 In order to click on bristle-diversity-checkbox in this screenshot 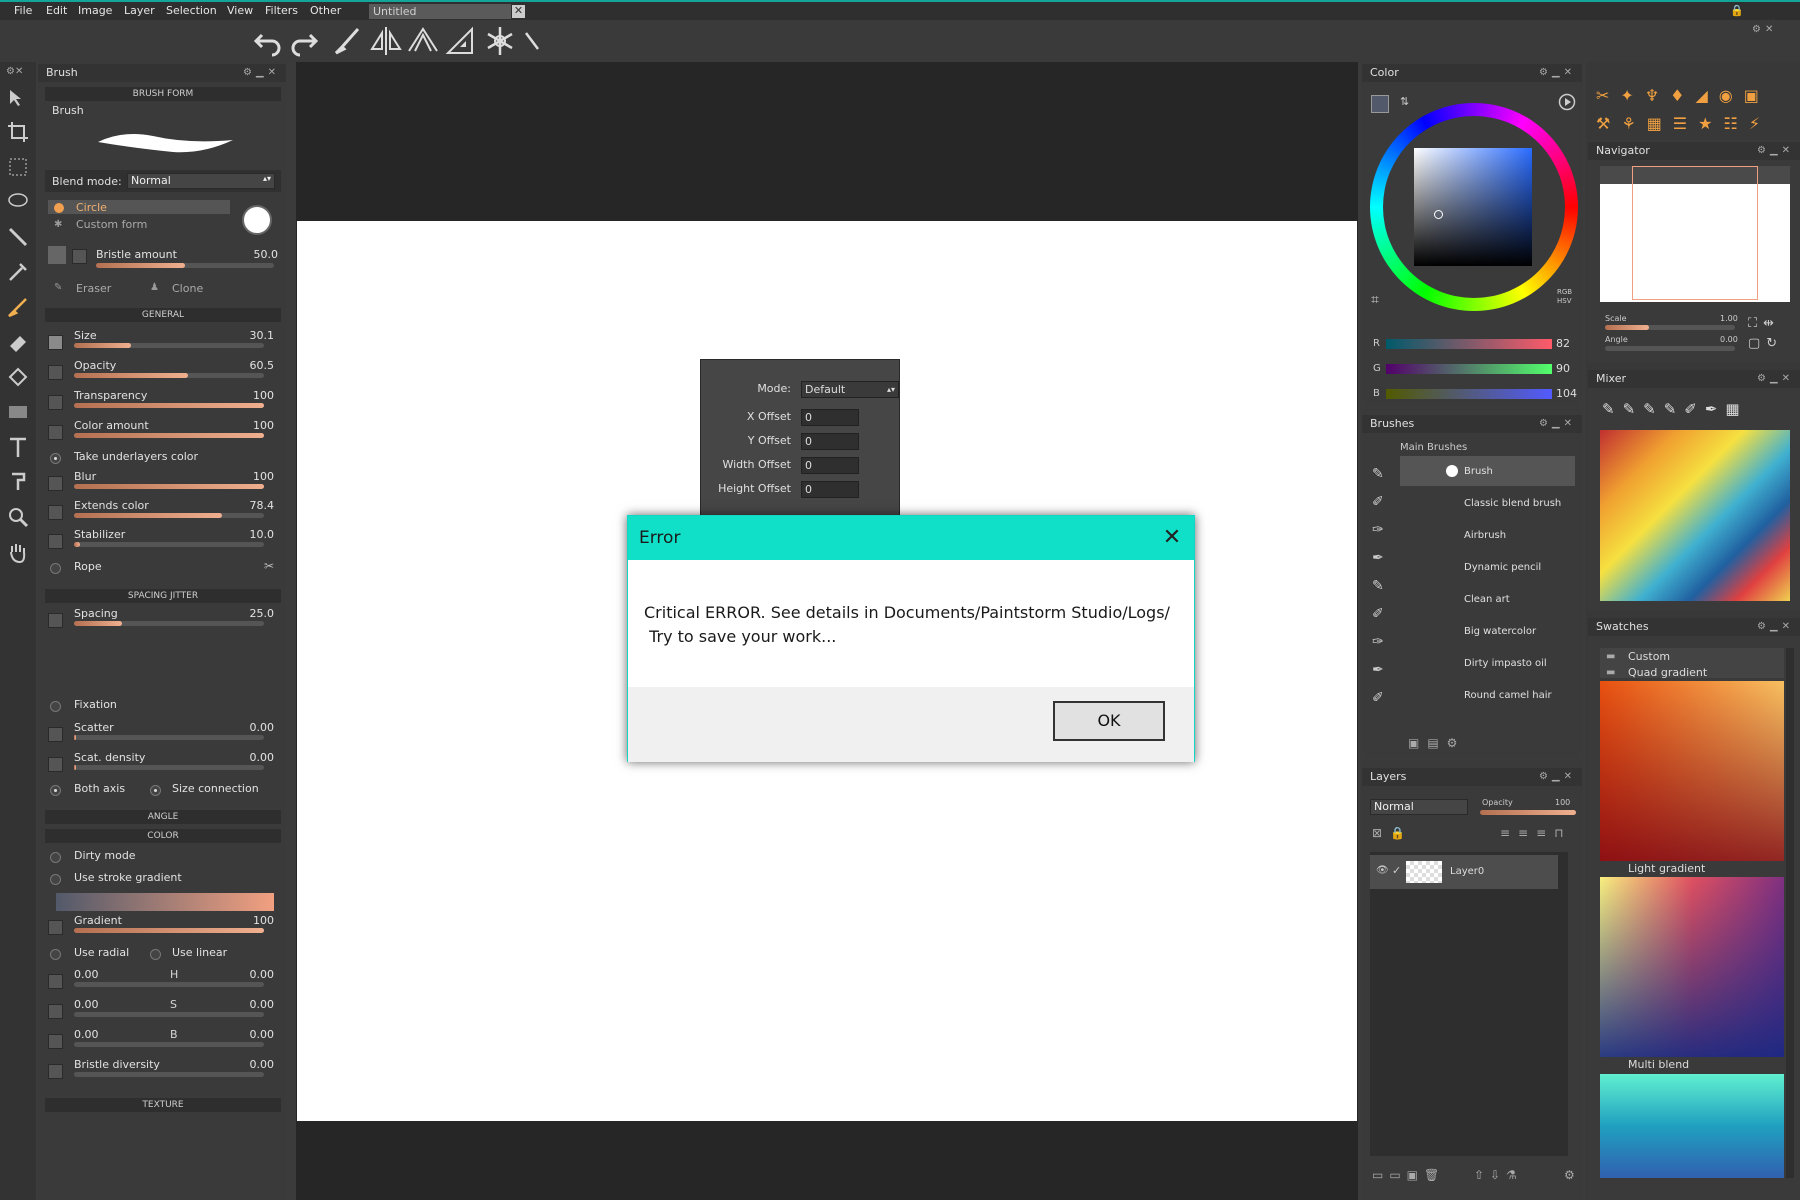, I will do `click(55, 1071)`.